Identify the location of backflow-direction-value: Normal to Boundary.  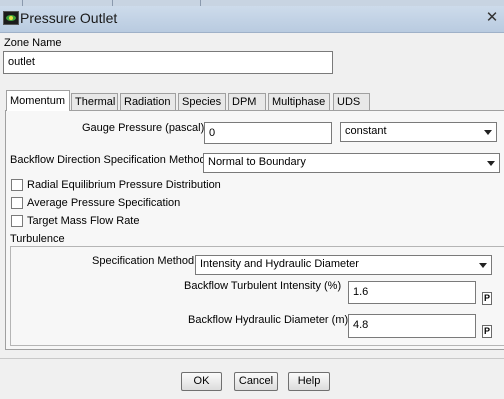
(257, 162).